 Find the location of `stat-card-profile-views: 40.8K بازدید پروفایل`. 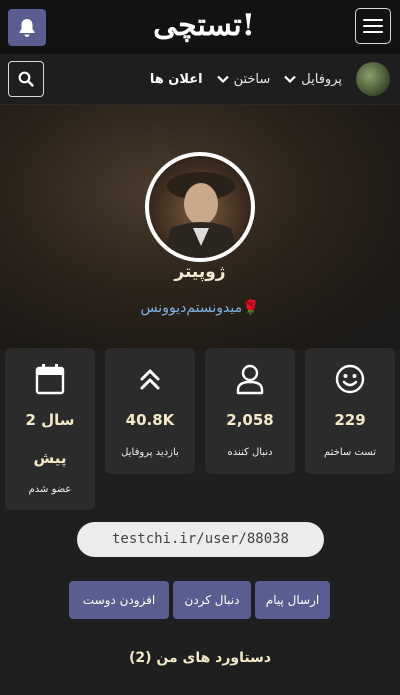

stat-card-profile-views: 40.8K بازدید پروفایل is located at coordinates (150, 411).